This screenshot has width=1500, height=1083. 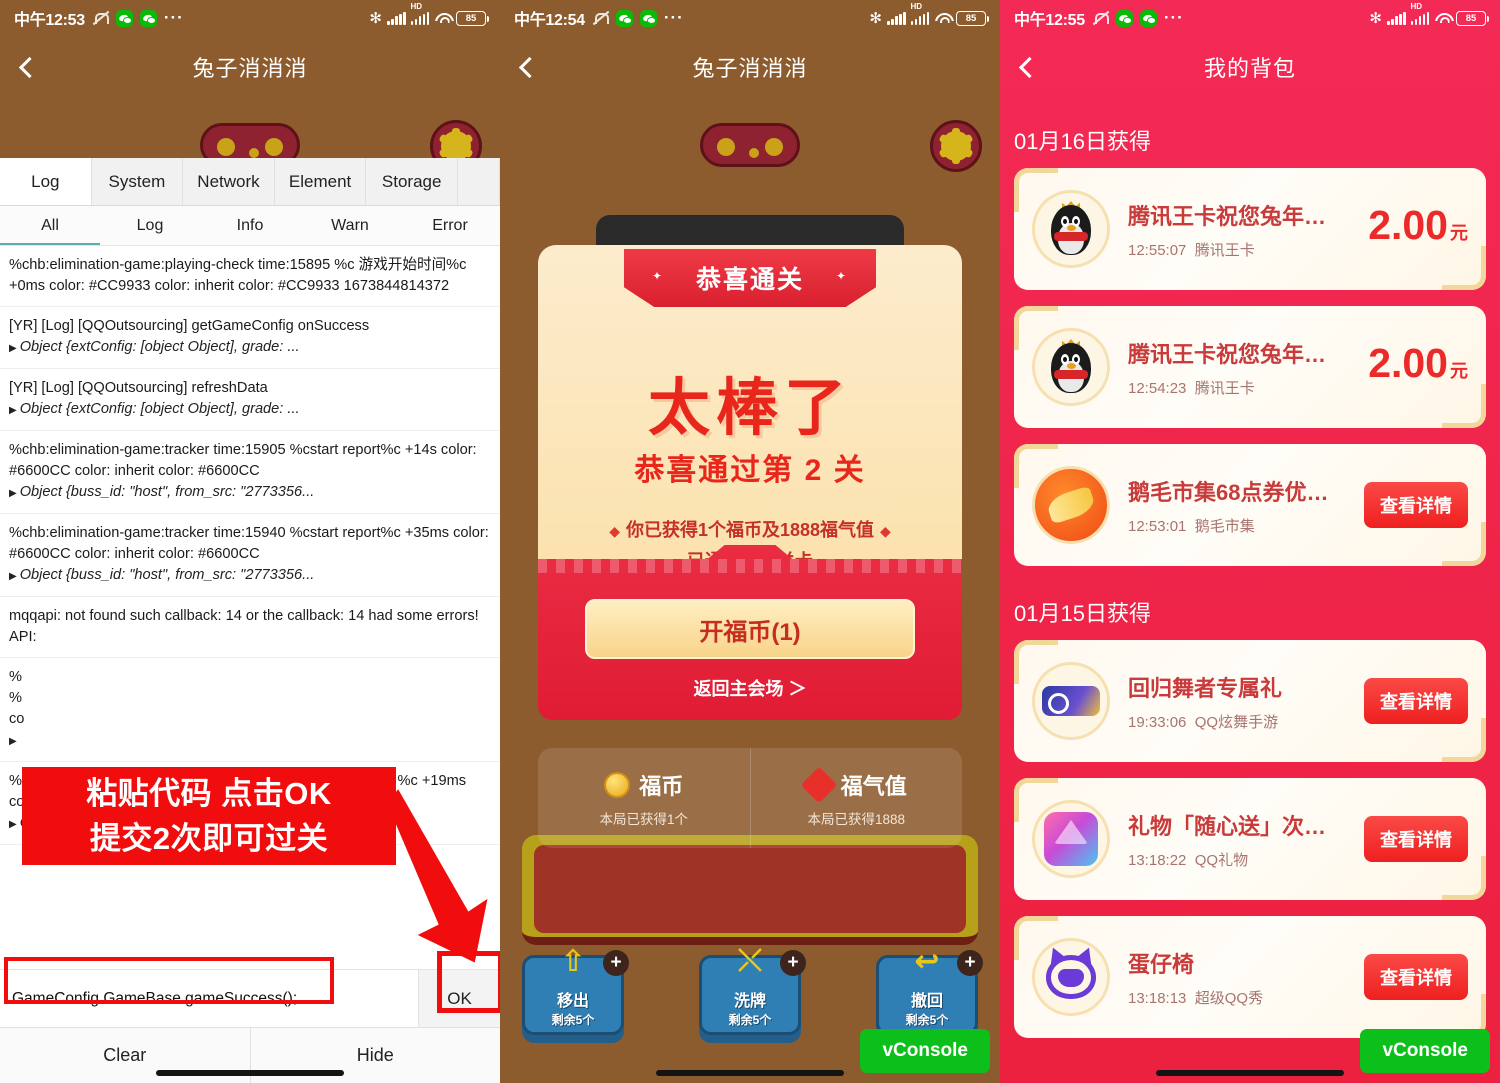 What do you see at coordinates (643, 785) in the screenshot?
I see `reward-head: 福币` at bounding box center [643, 785].